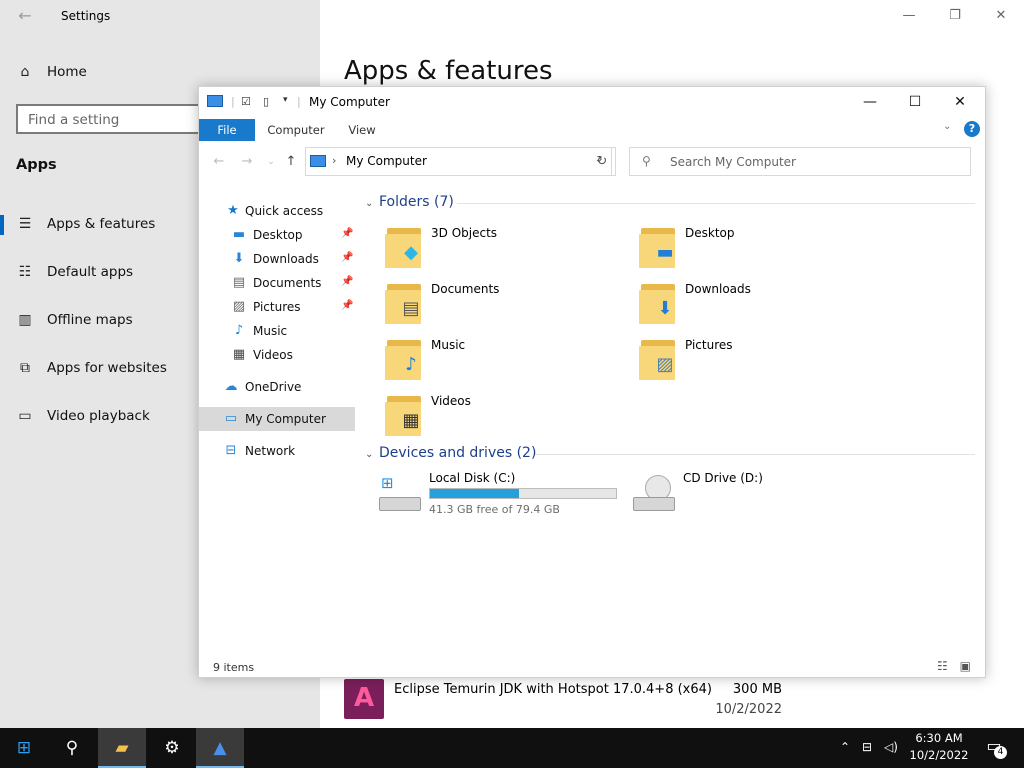 The image size is (1024, 768). What do you see at coordinates (409, 202) in the screenshot?
I see `folders-group-header: ⌄ Folders (7)` at bounding box center [409, 202].